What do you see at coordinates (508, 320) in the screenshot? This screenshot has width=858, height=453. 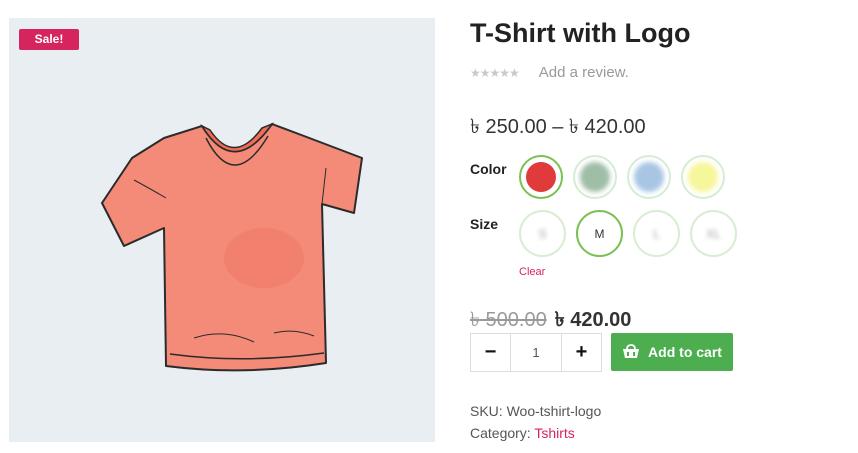 I see `old-price: ৳ 500.00` at bounding box center [508, 320].